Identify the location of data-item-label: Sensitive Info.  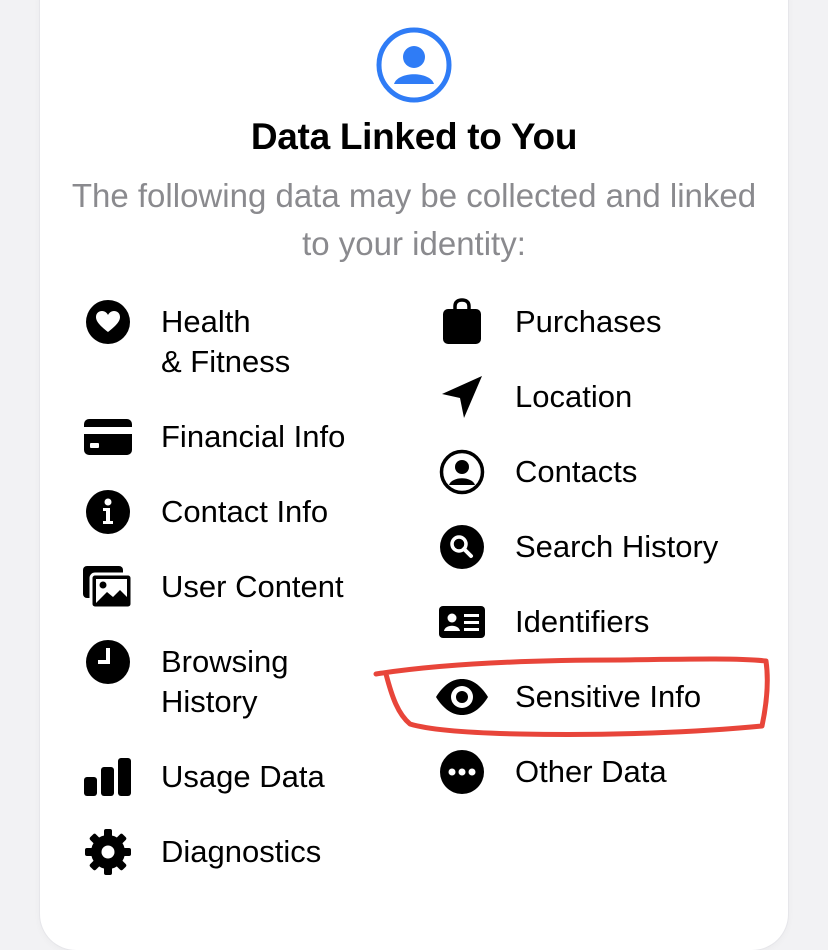
(608, 696).